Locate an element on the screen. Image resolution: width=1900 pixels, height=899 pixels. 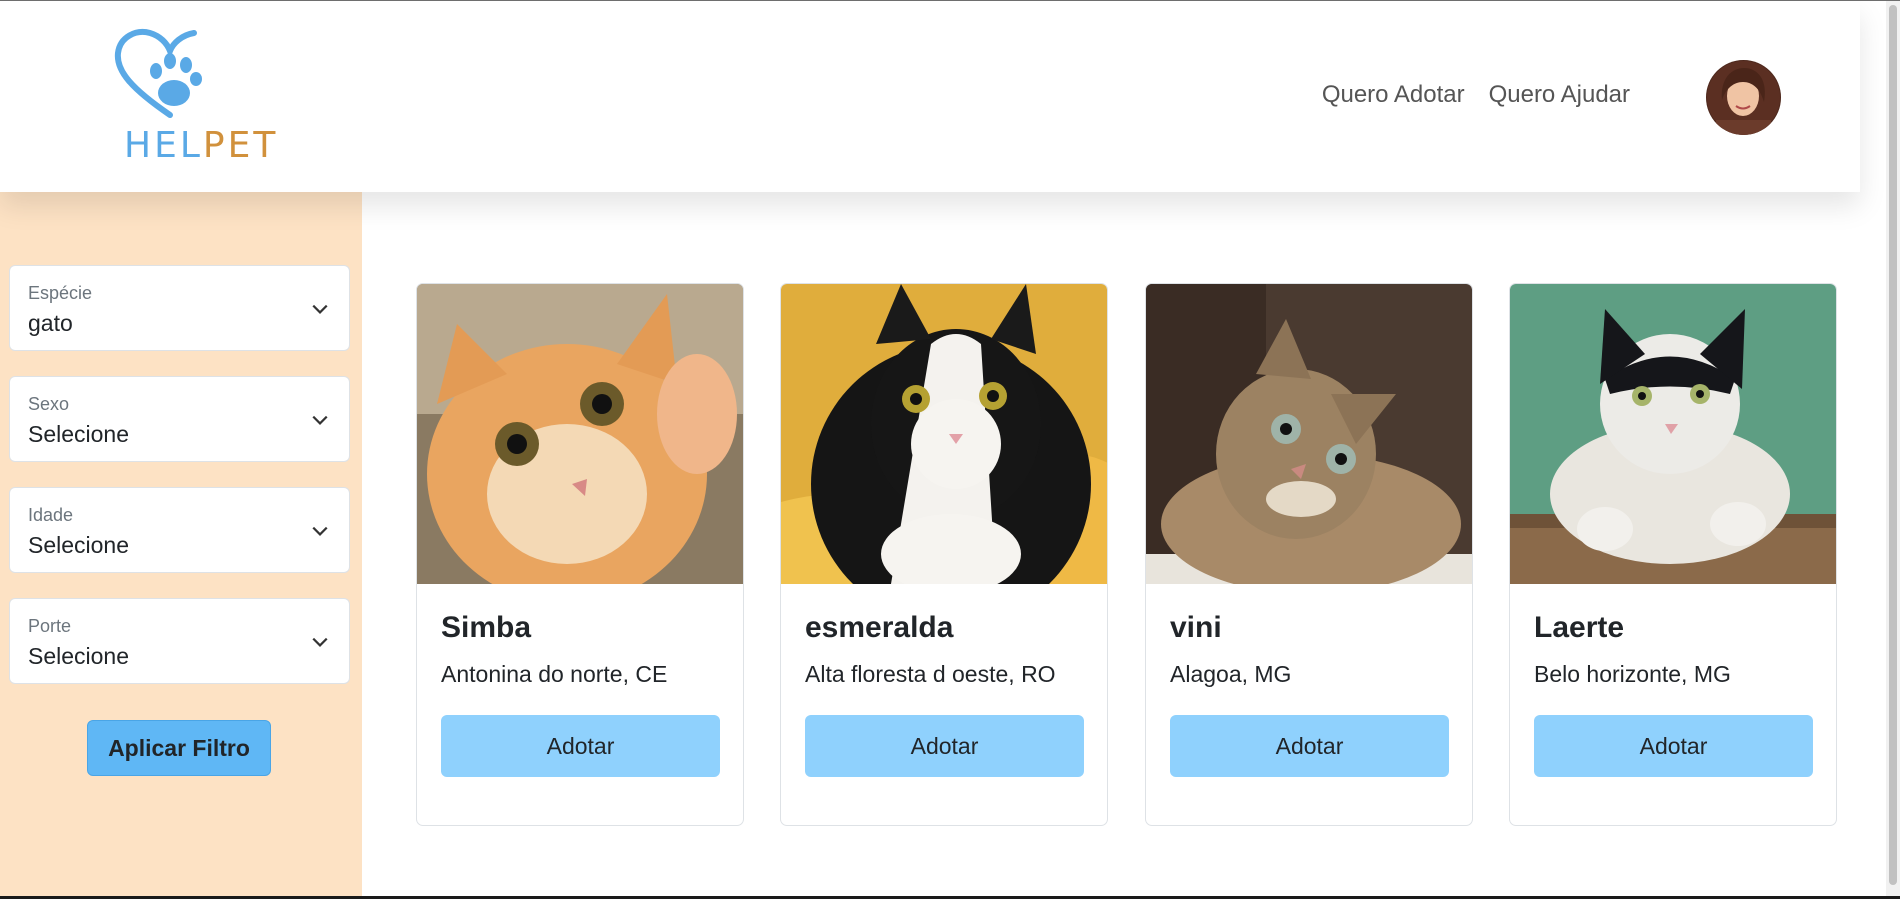
sex-label: Sexo is located at coordinates (49, 404).